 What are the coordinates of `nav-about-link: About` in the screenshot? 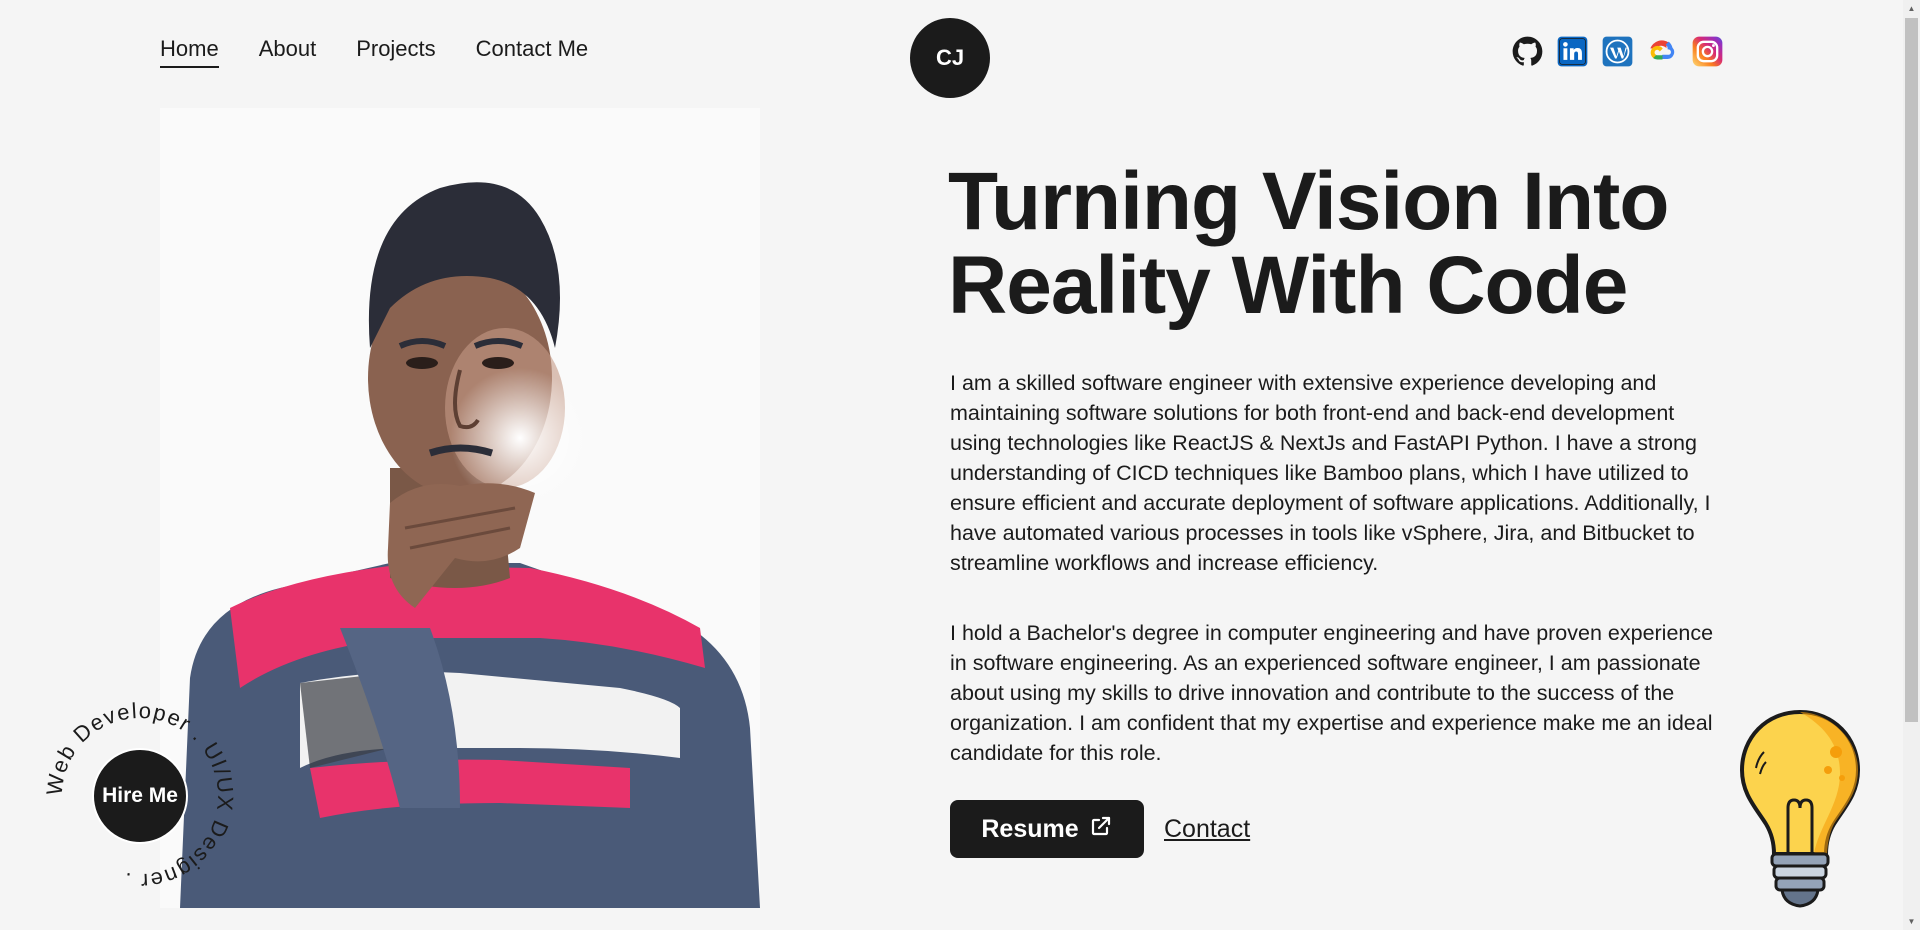 It's located at (288, 52).